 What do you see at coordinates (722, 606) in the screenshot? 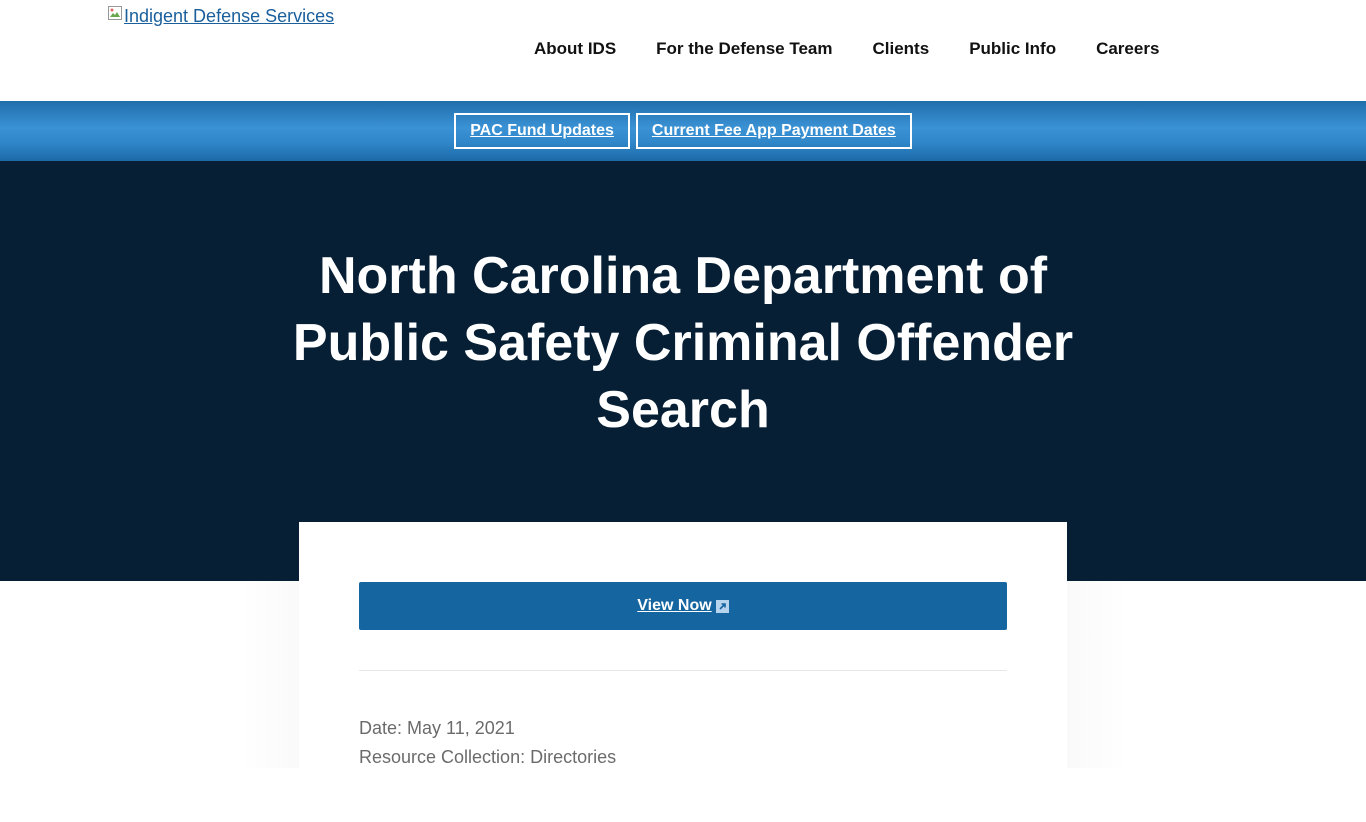
I see `external-link-icon` at bounding box center [722, 606].